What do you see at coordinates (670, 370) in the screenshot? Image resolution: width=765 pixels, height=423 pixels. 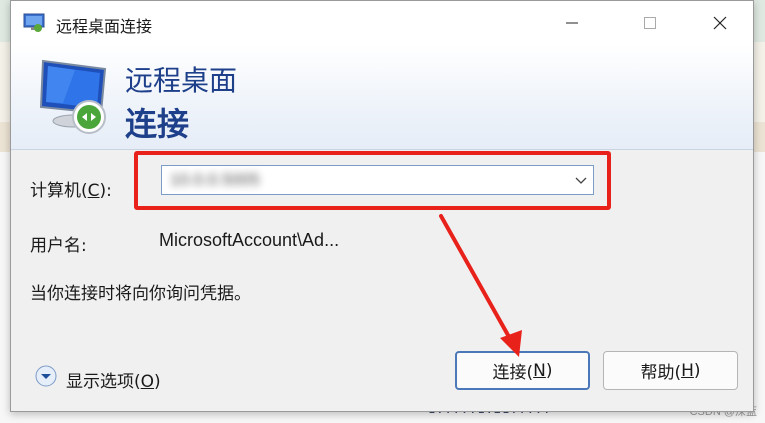 I see `help-button: 帮助(H)` at bounding box center [670, 370].